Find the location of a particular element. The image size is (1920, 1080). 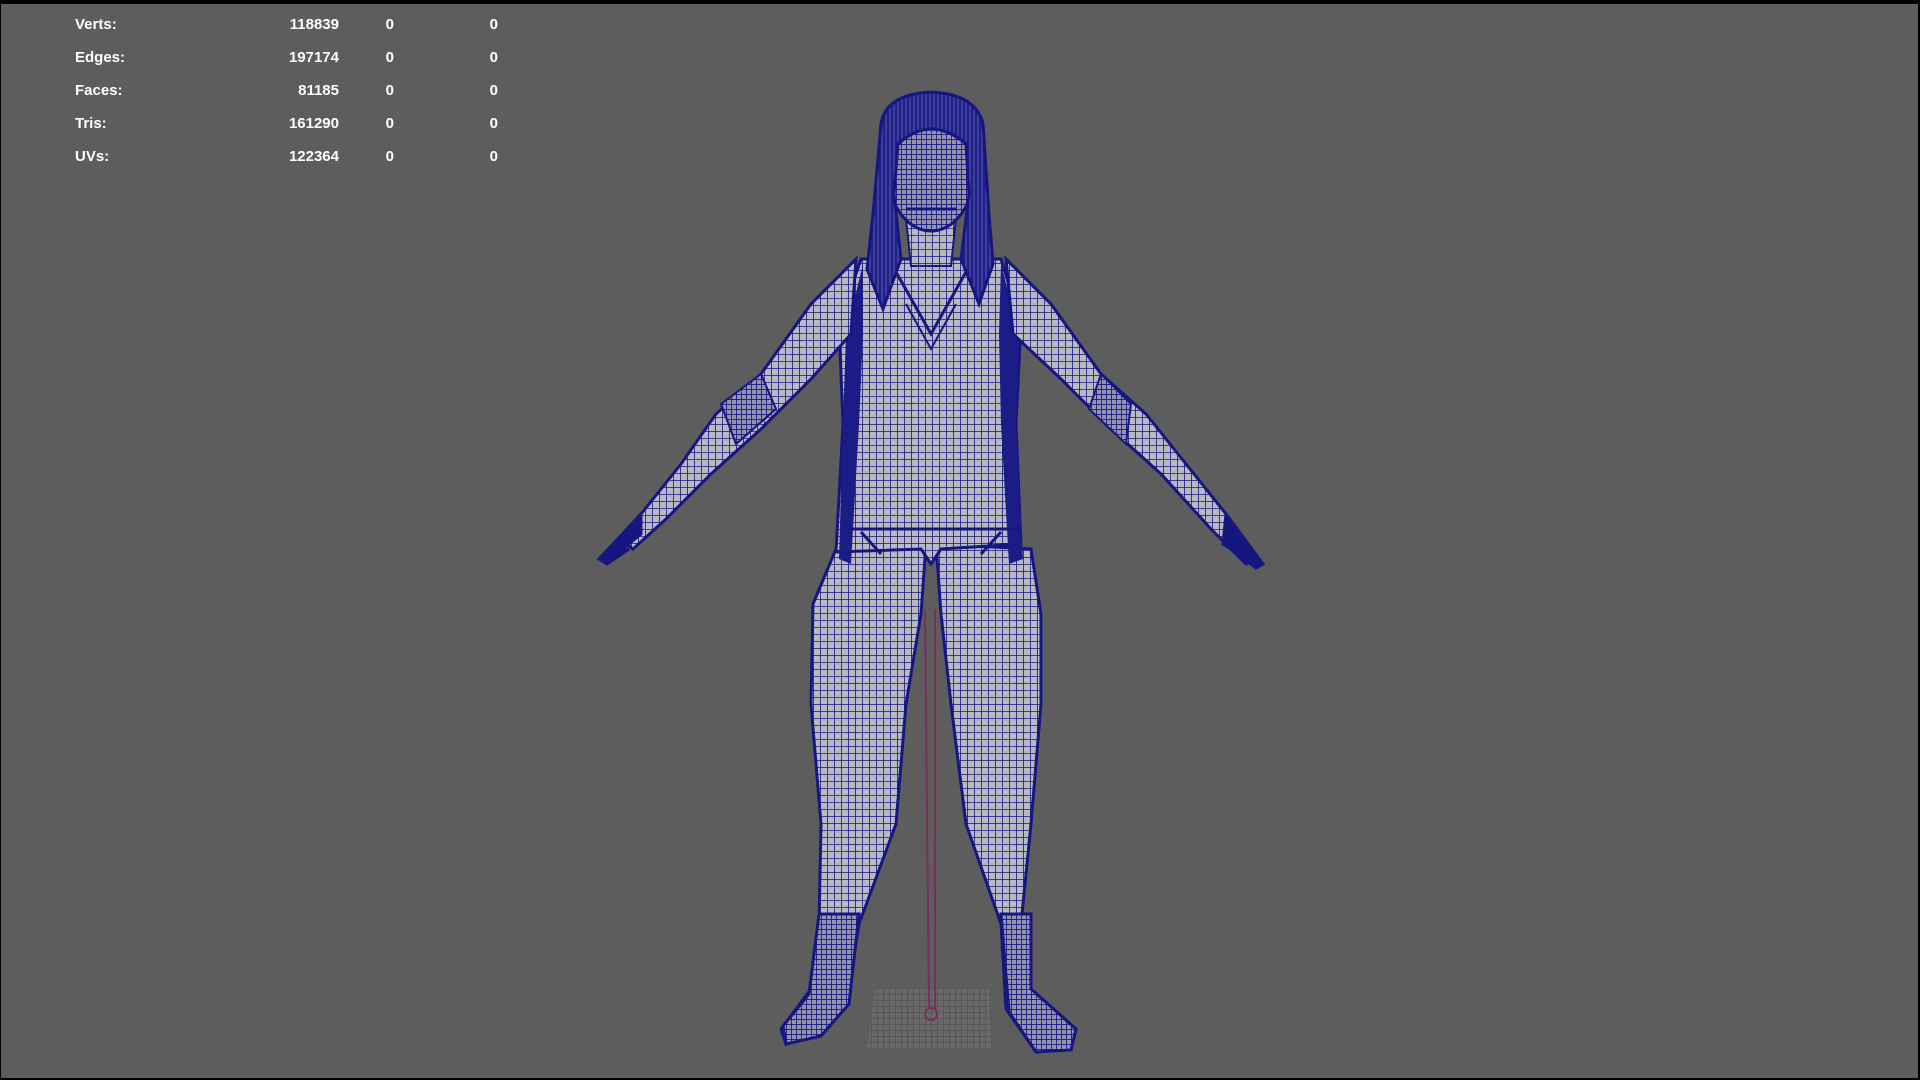

torso-mesh is located at coordinates (928, 412).